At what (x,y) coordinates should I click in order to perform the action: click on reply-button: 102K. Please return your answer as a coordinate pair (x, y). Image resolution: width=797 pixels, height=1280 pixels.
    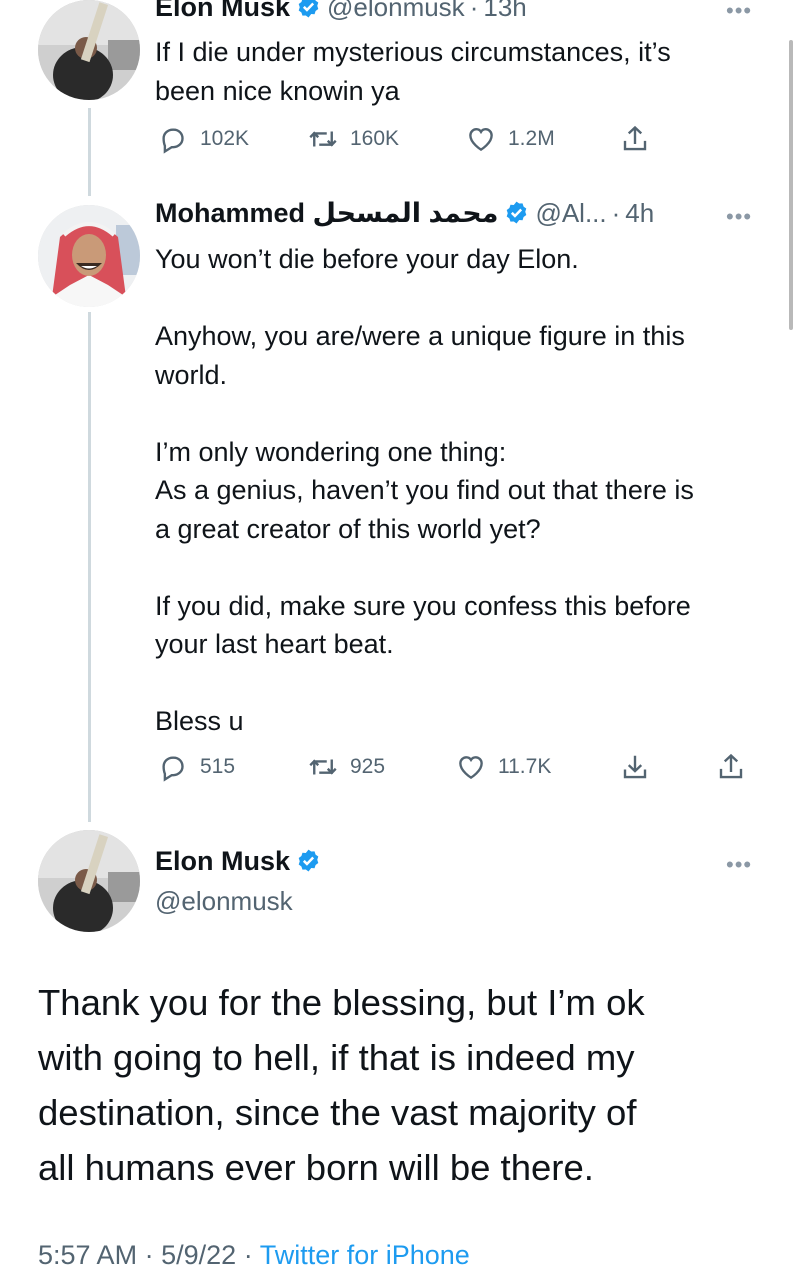
    Looking at the image, I should click on (203, 139).